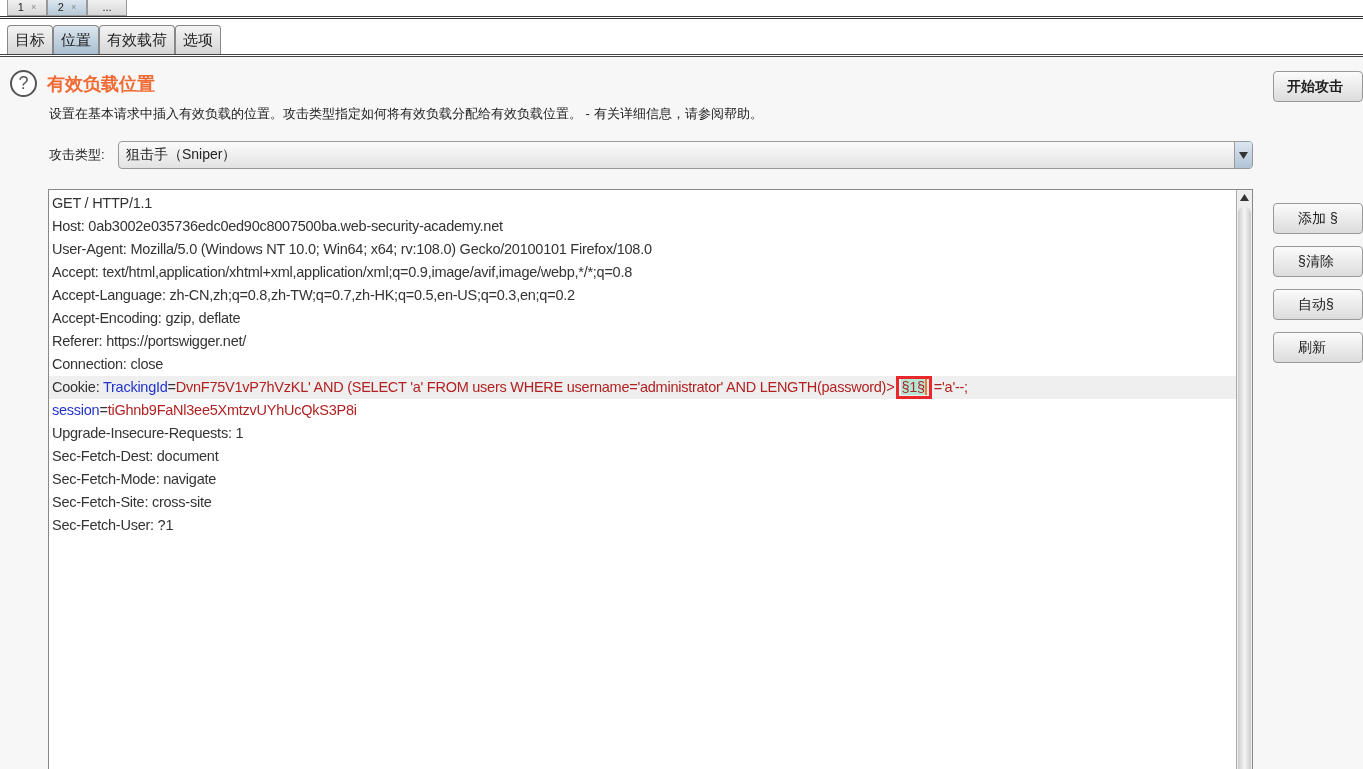  I want to click on request-line: session=tiGhnb9FaNl3ee5XmtzvUYhUcQkS3P8i, so click(642, 410).